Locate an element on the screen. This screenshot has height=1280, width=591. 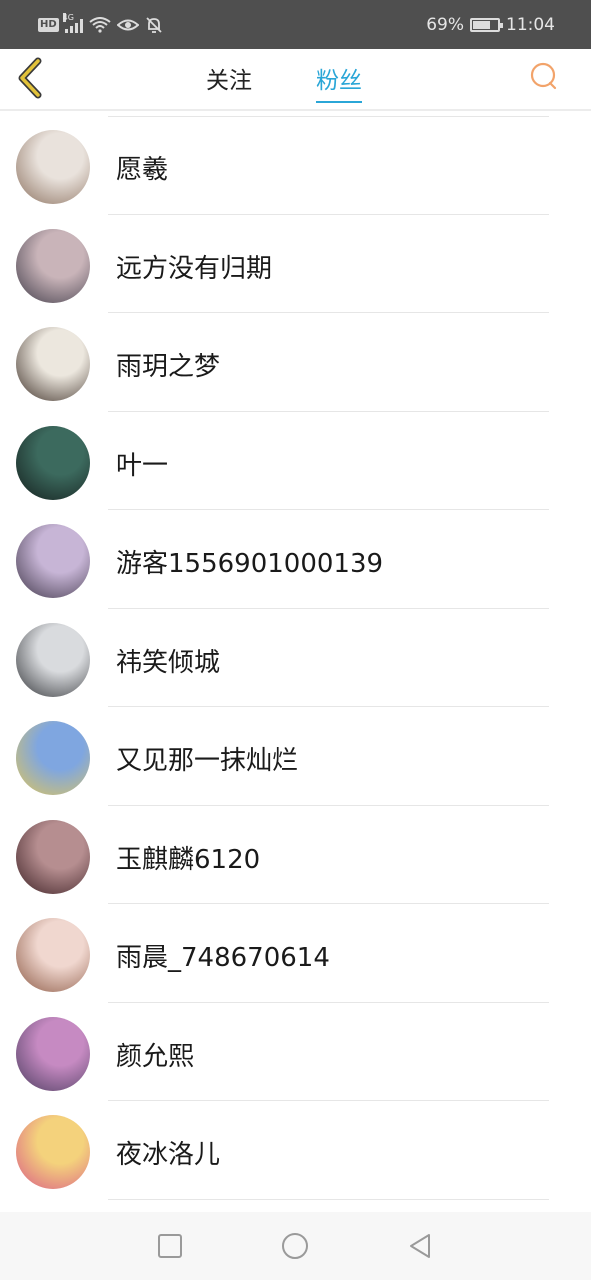
square-icon is located at coordinates (170, 1246).